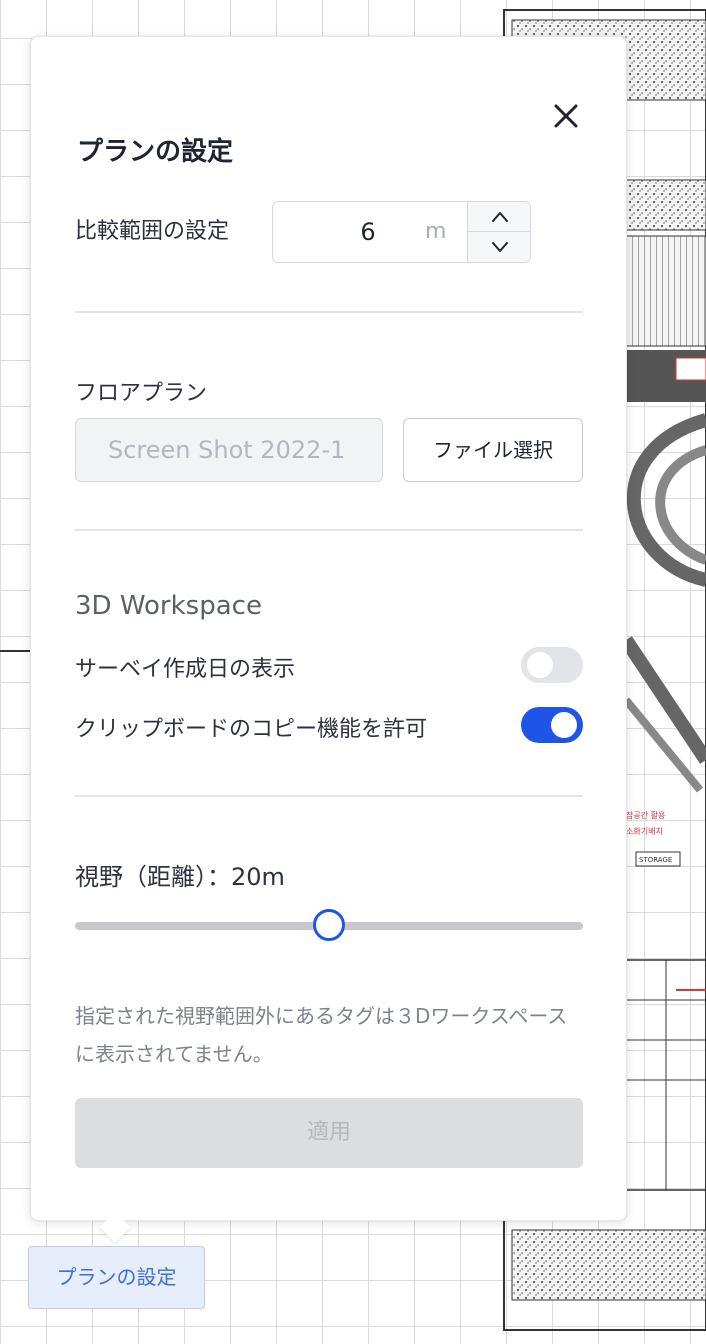  I want to click on clipboard-toggle, so click(552, 725).